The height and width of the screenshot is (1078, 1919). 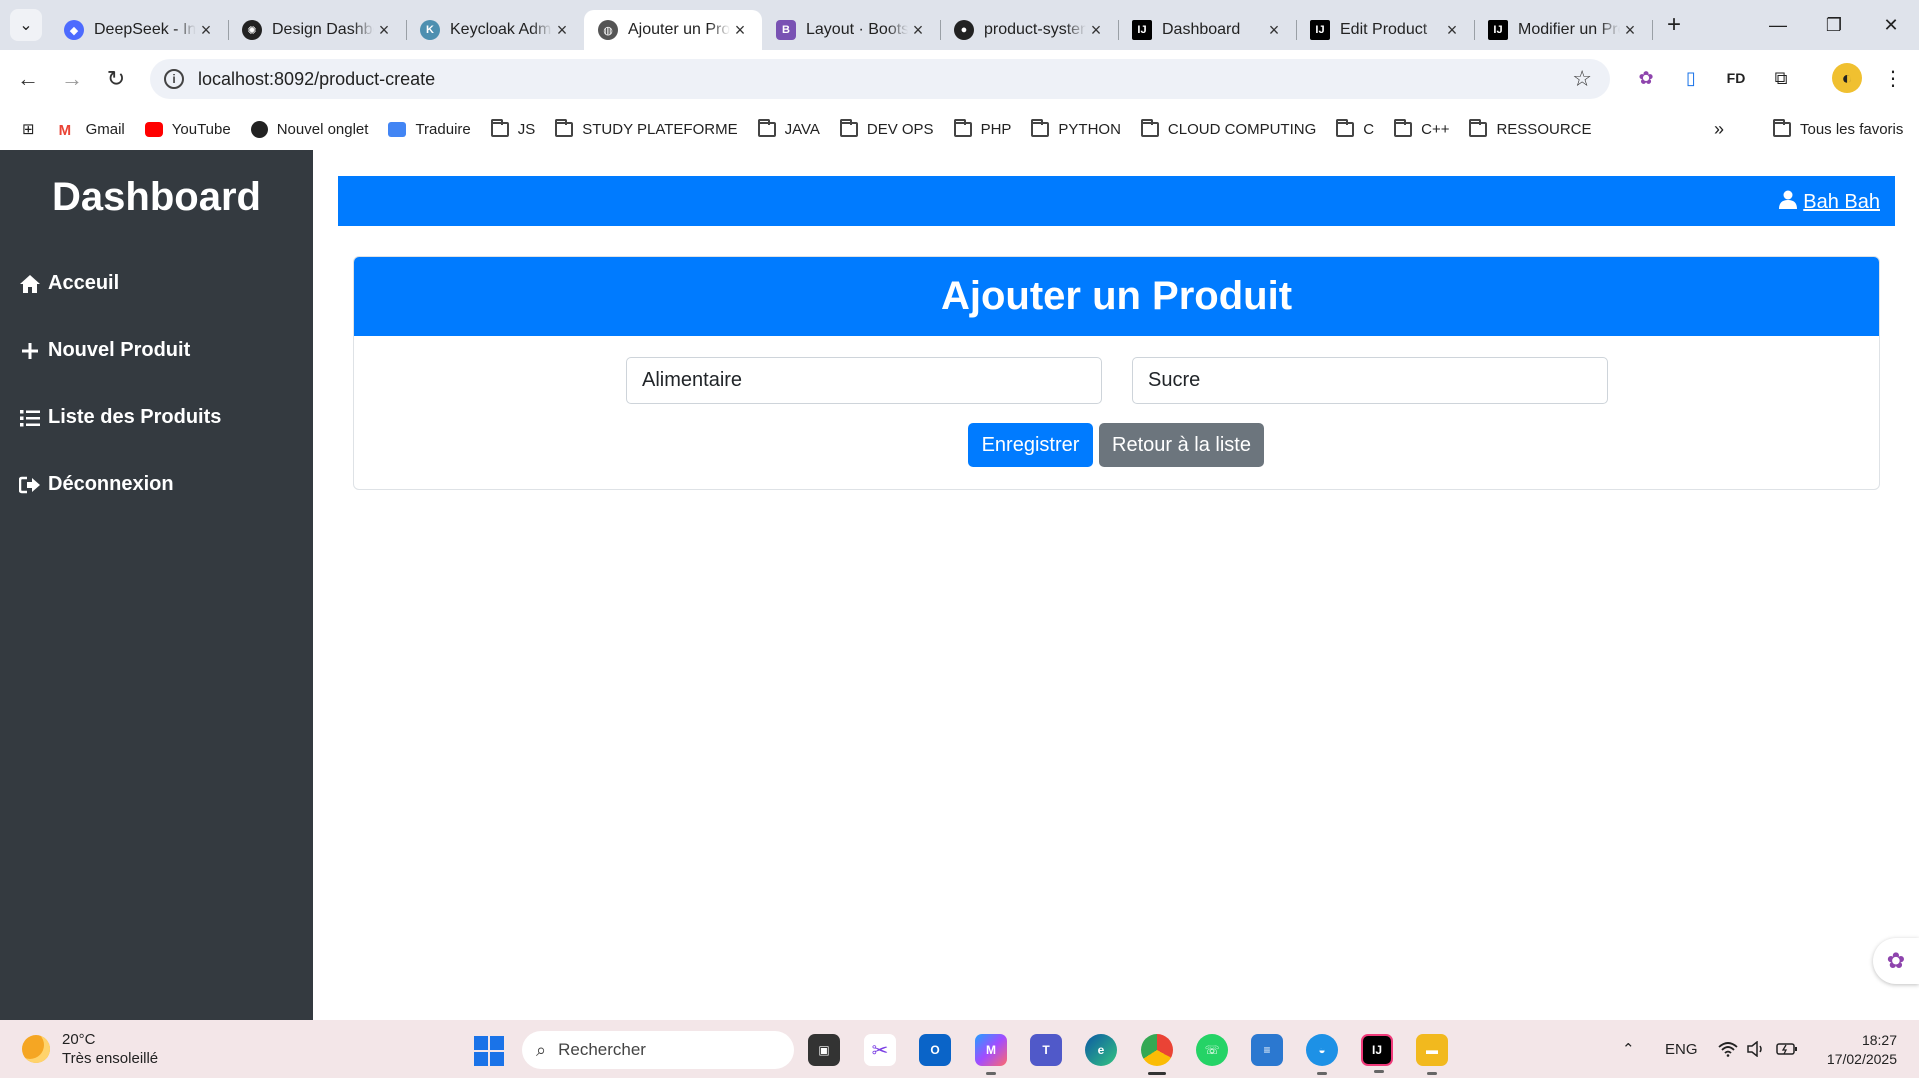 I want to click on bookmark-youtube: YouTube, so click(x=187, y=129).